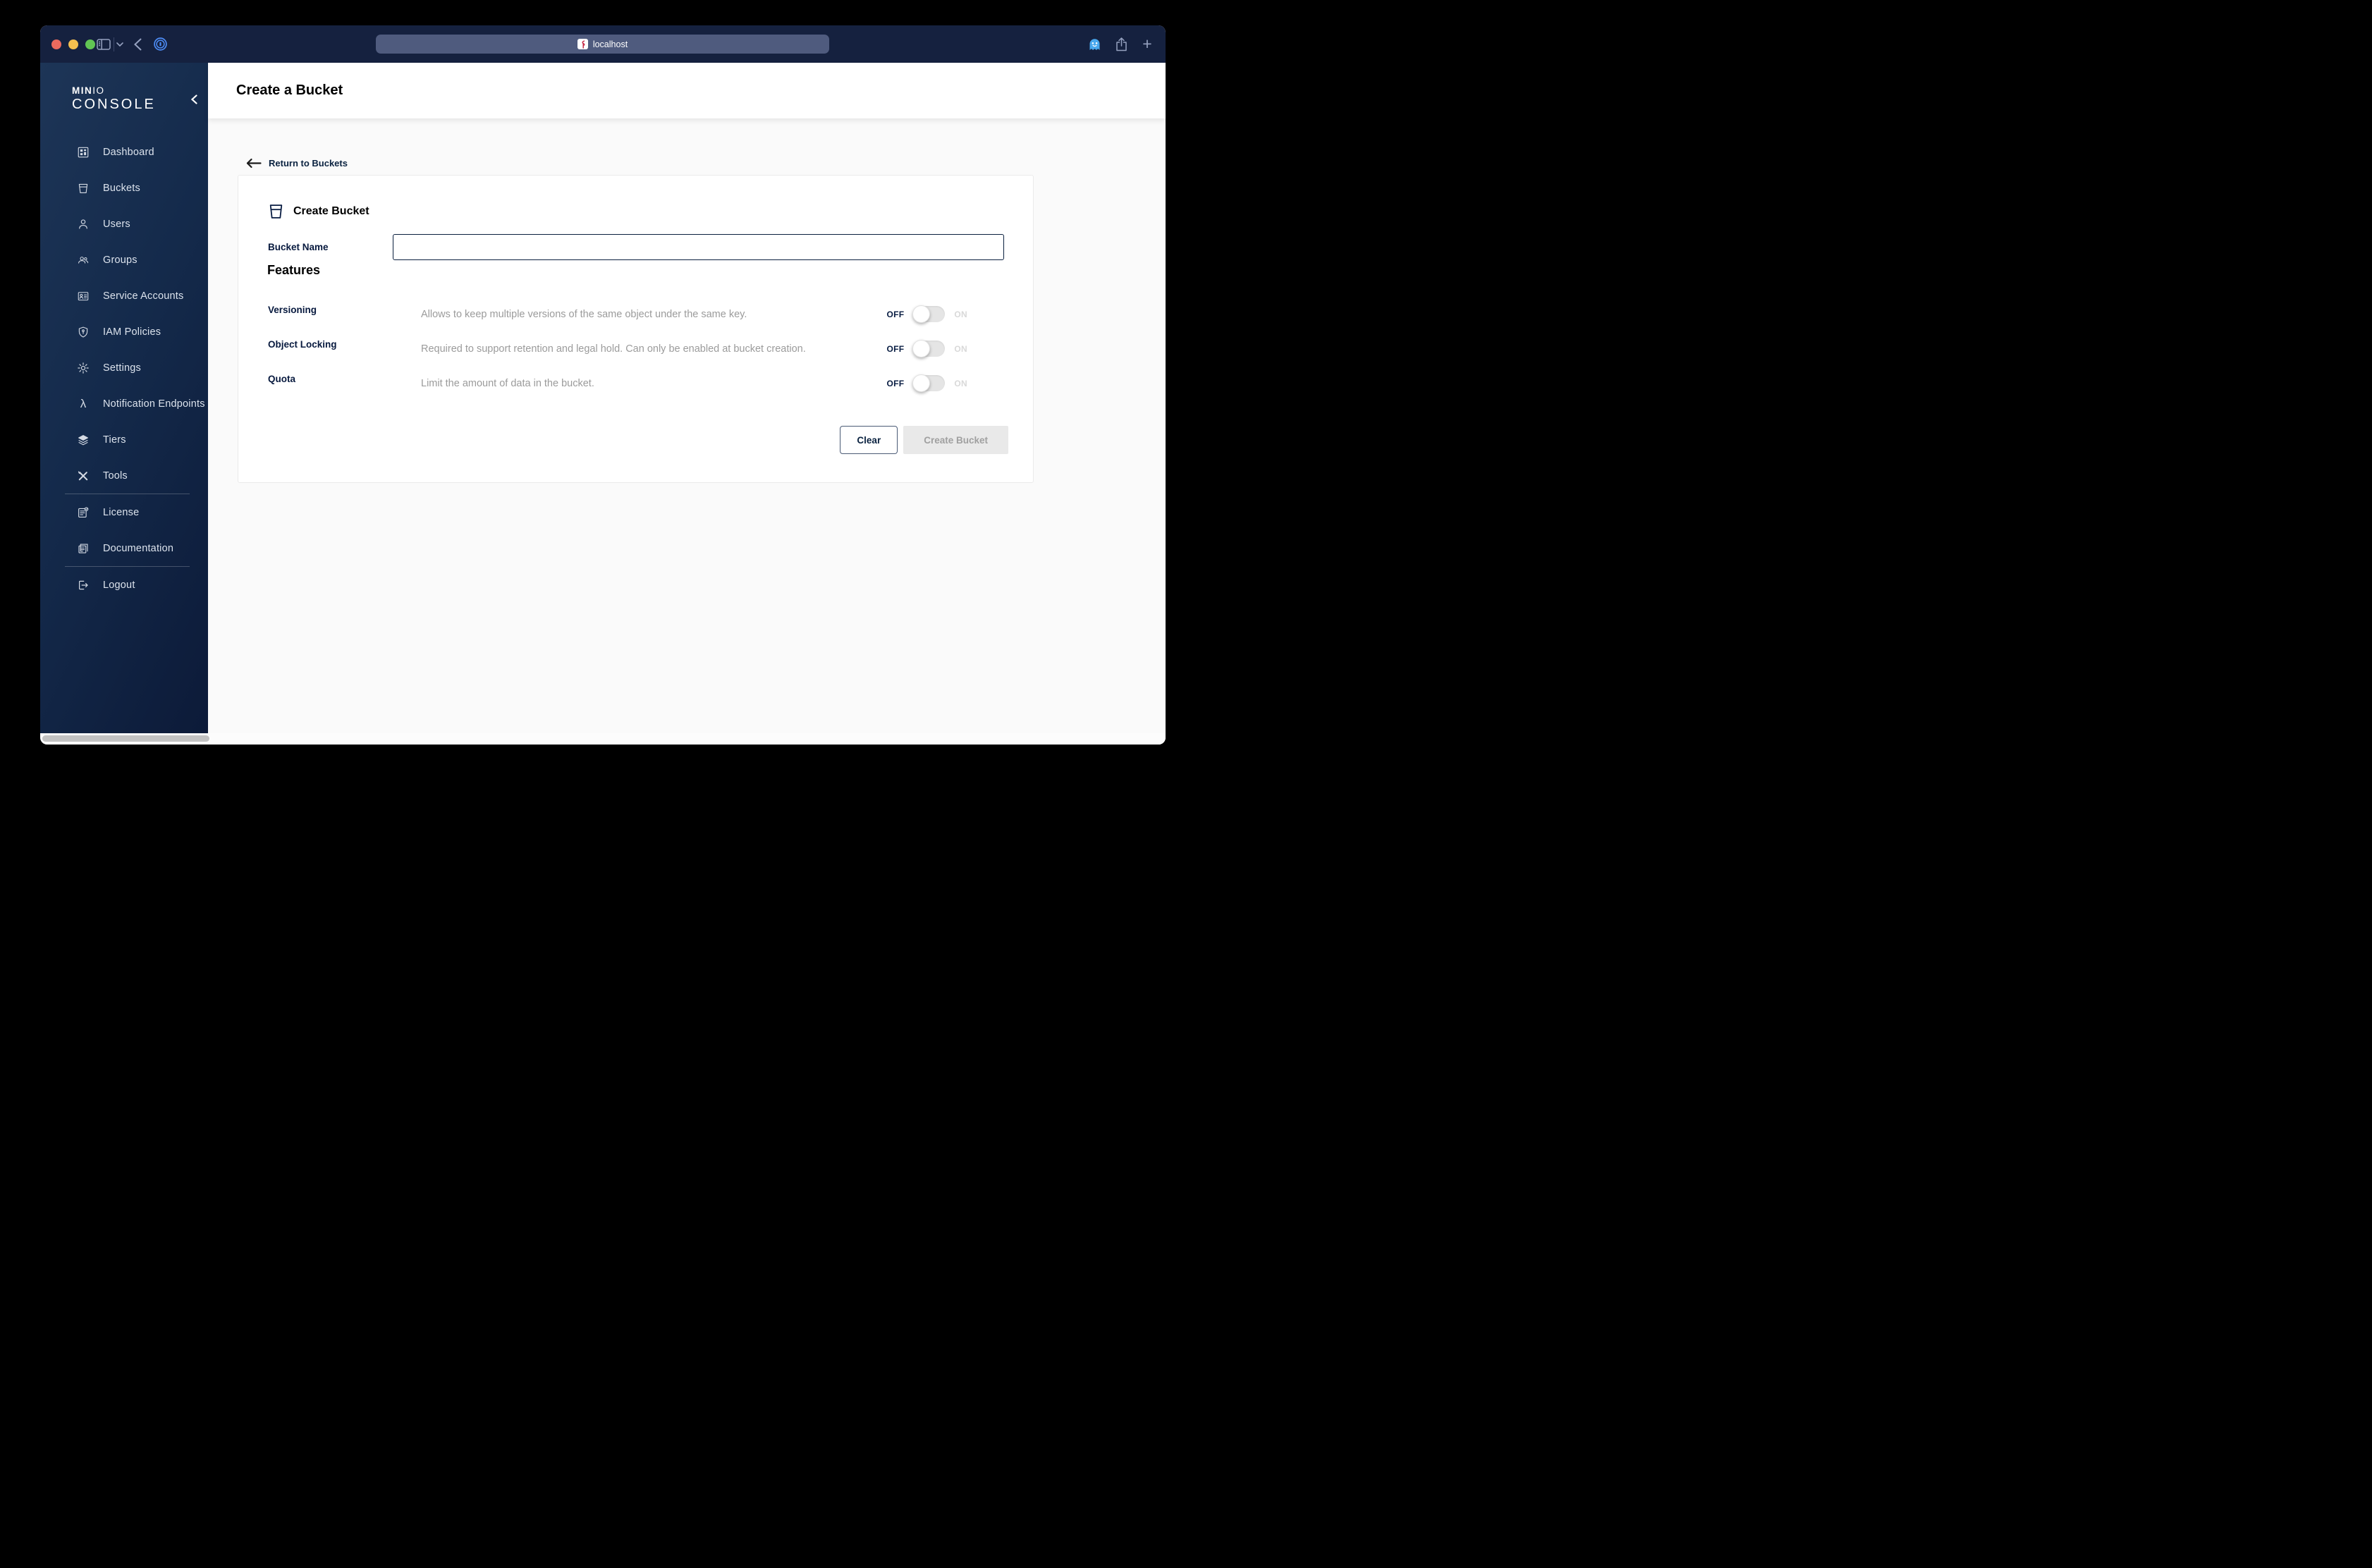 The width and height of the screenshot is (2372, 1568). Describe the element at coordinates (698, 247) in the screenshot. I see `bucket-name-input` at that location.